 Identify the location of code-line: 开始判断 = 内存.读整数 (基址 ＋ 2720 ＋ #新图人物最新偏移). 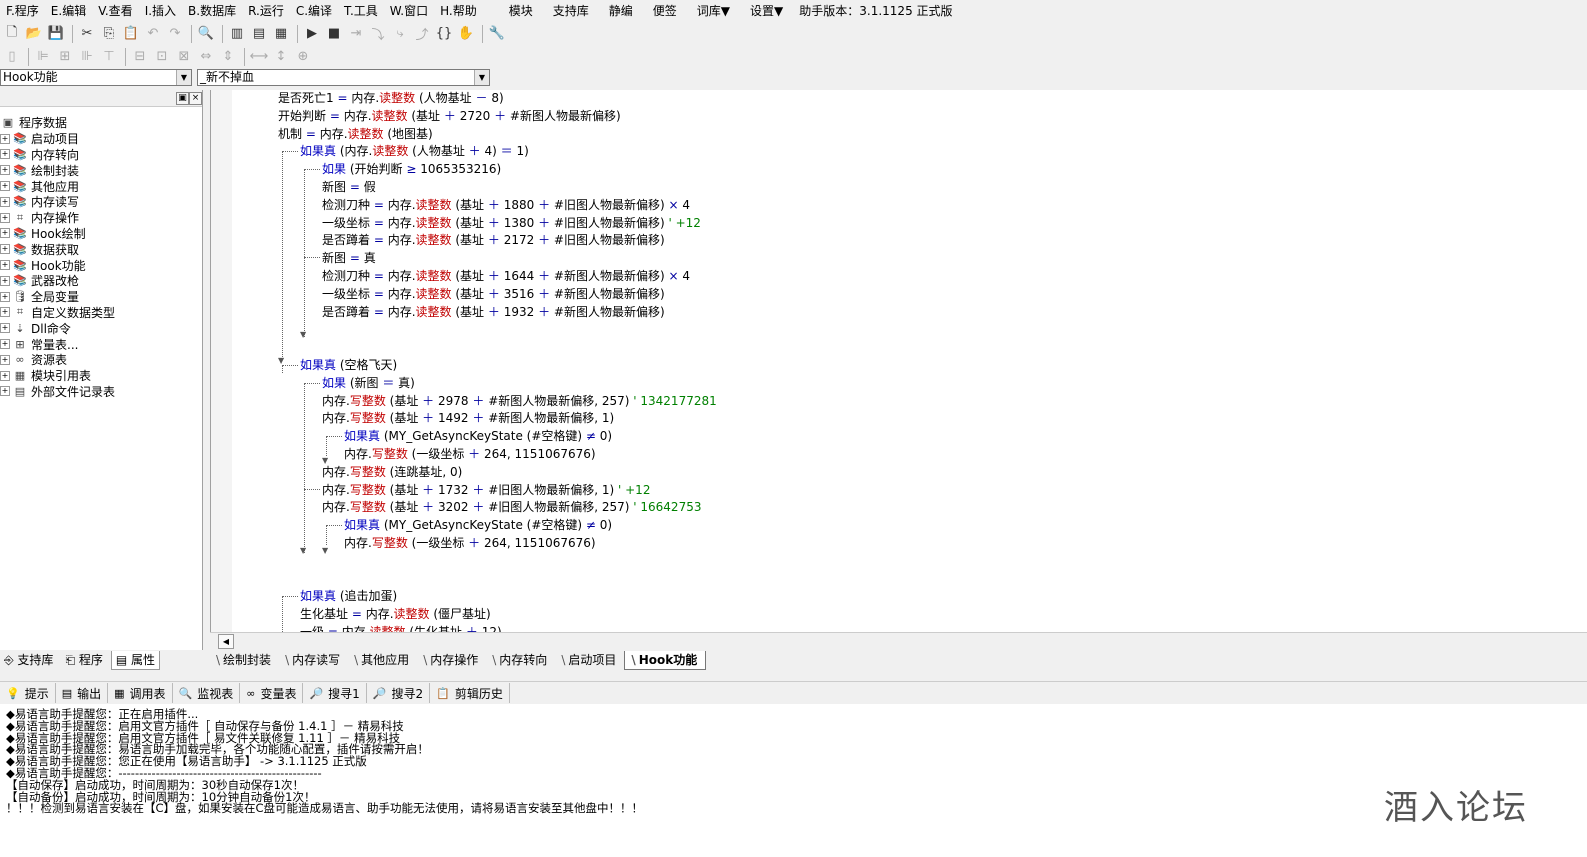
(449, 116).